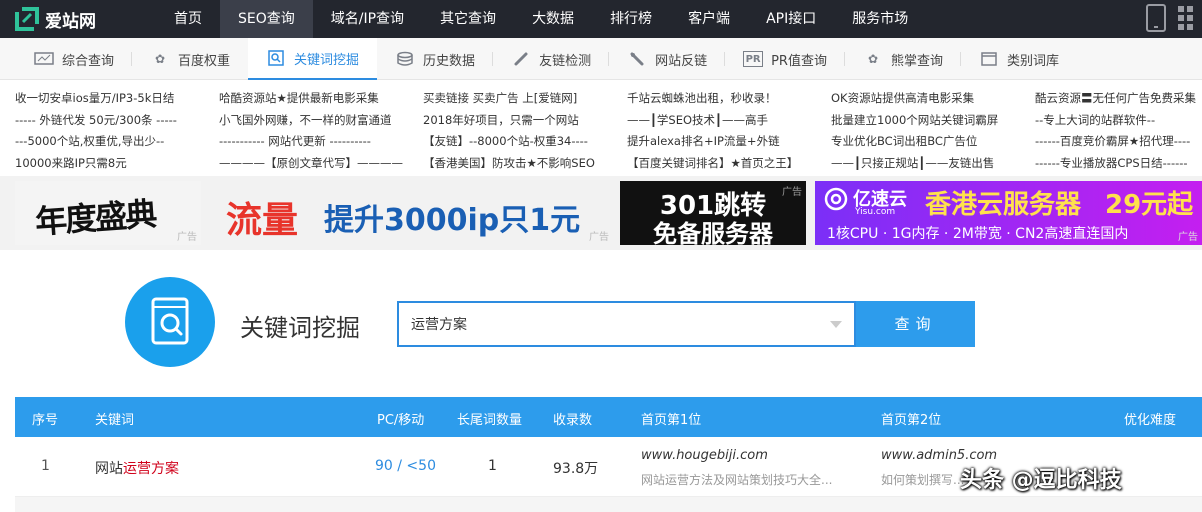  I want to click on col-difficulty: 优化难度, so click(1150, 420).